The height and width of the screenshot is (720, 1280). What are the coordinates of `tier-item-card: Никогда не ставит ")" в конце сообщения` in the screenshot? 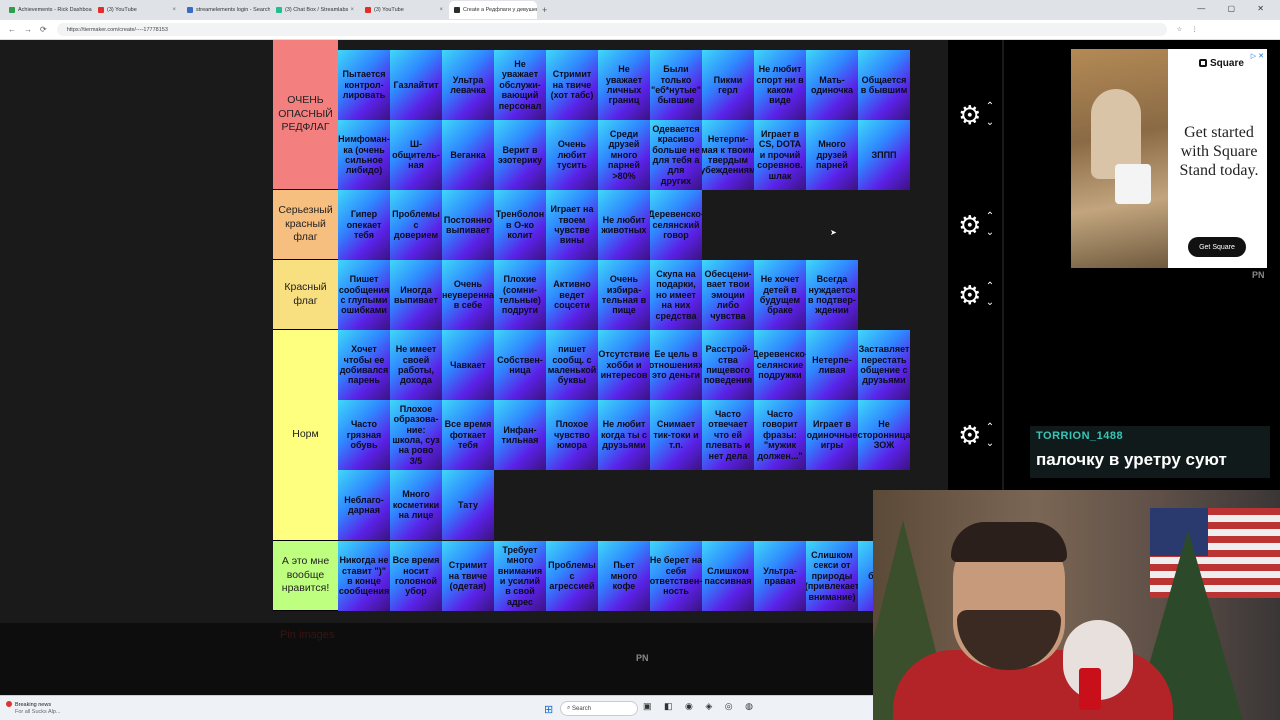 It's located at (364, 576).